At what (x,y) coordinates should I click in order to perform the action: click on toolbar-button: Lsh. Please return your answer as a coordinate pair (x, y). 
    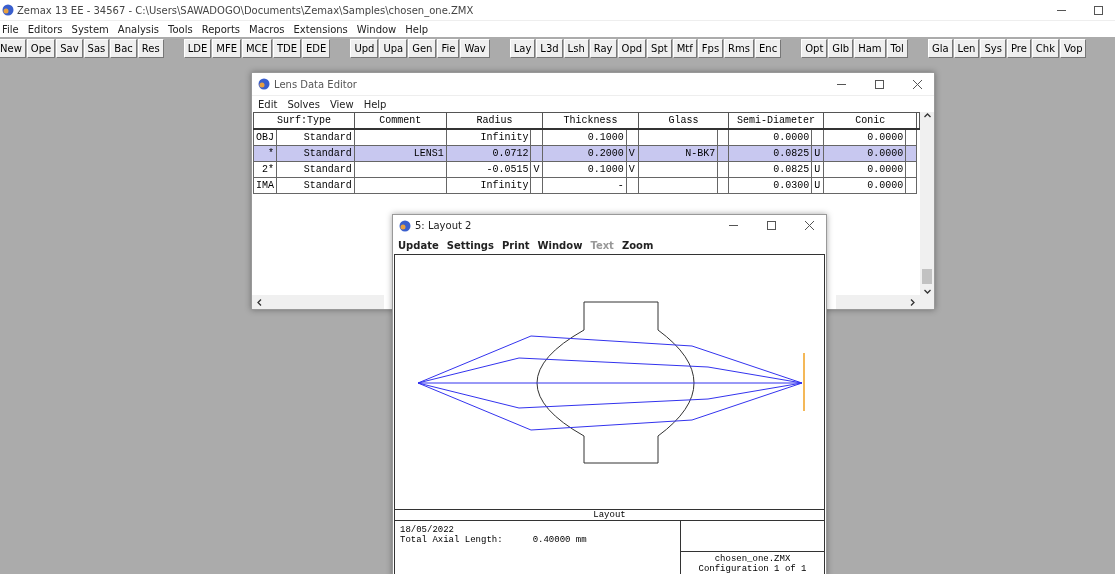
    Looking at the image, I should click on (576, 48).